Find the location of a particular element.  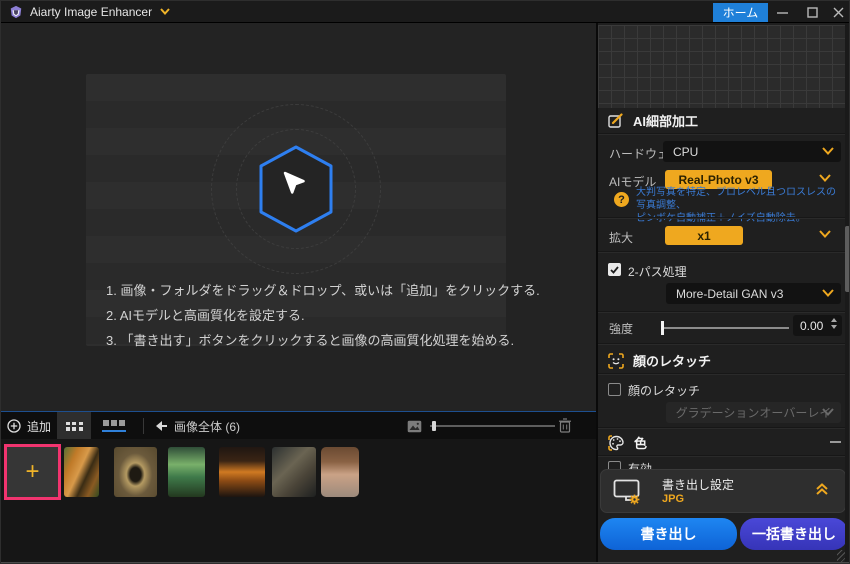

plus-icon: + is located at coordinates (32, 471).